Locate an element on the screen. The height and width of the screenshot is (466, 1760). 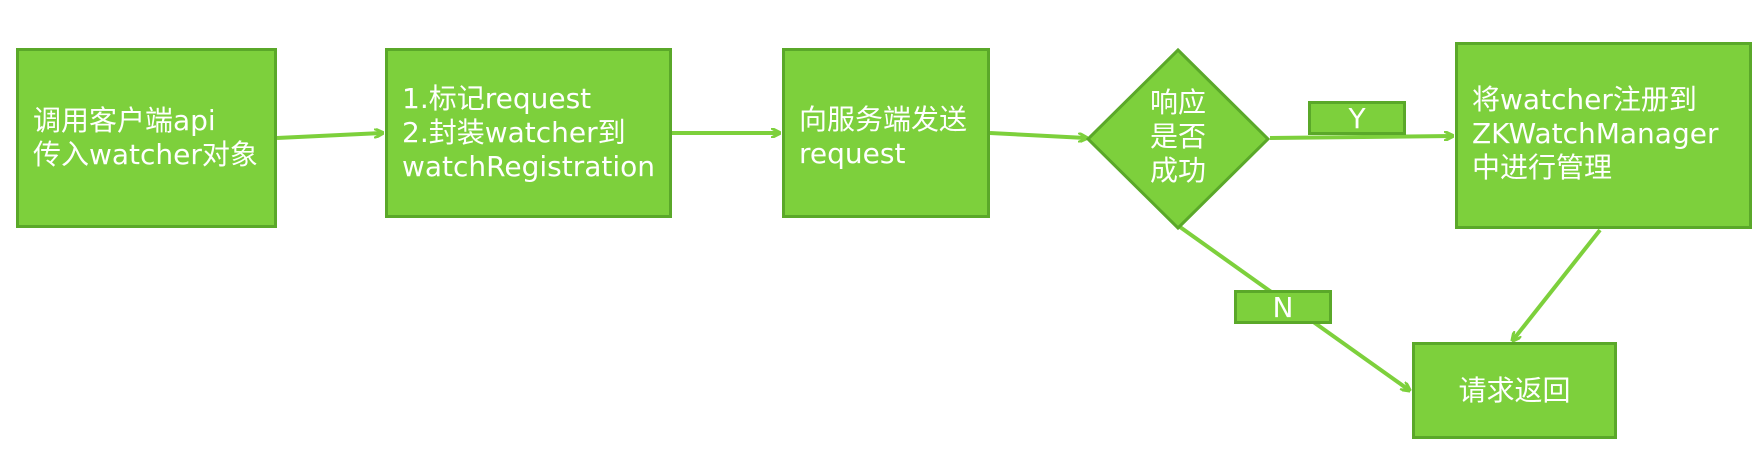
node-return-request: 请求返回 is located at coordinates (1514, 390).